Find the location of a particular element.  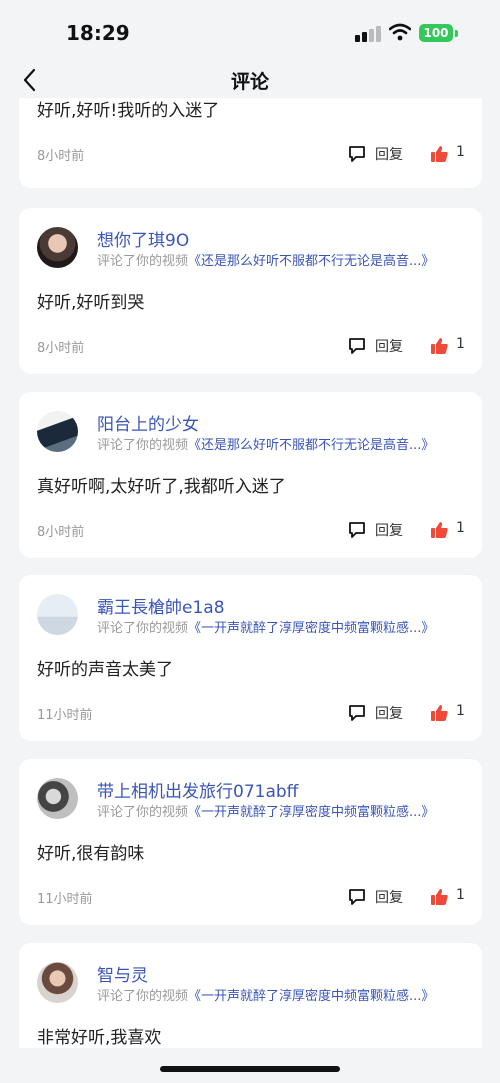

status-bar: 18:29 100 is located at coordinates (250, 31).